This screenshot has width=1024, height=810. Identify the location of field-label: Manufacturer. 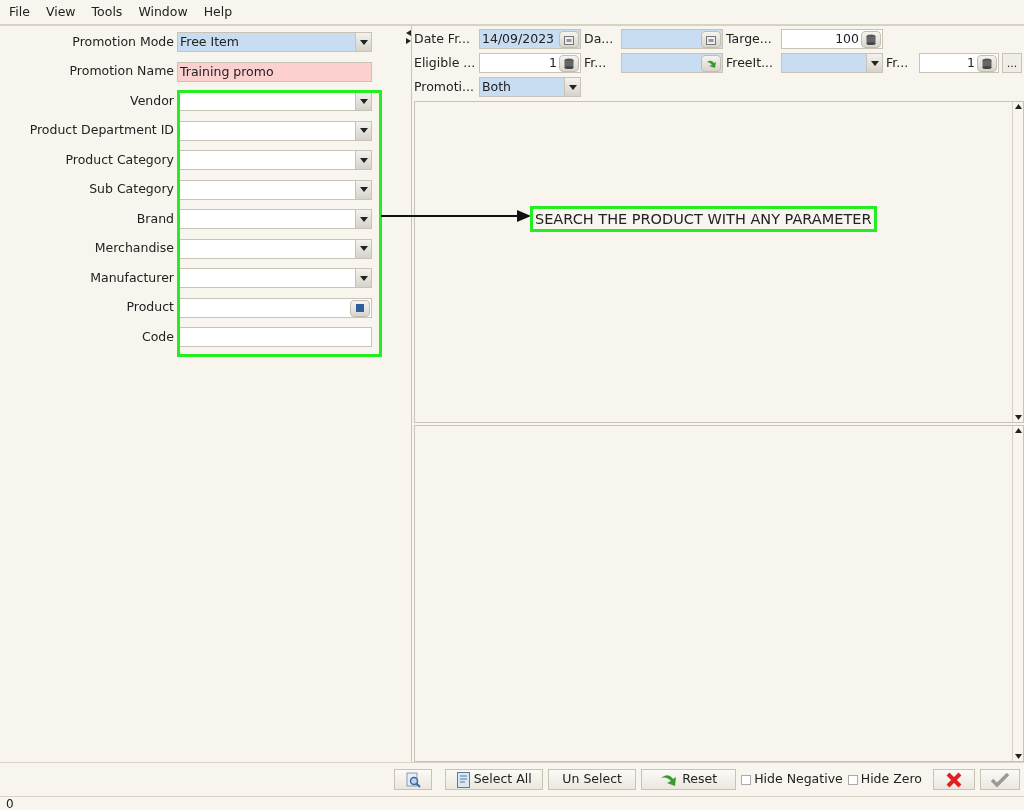
(132, 277).